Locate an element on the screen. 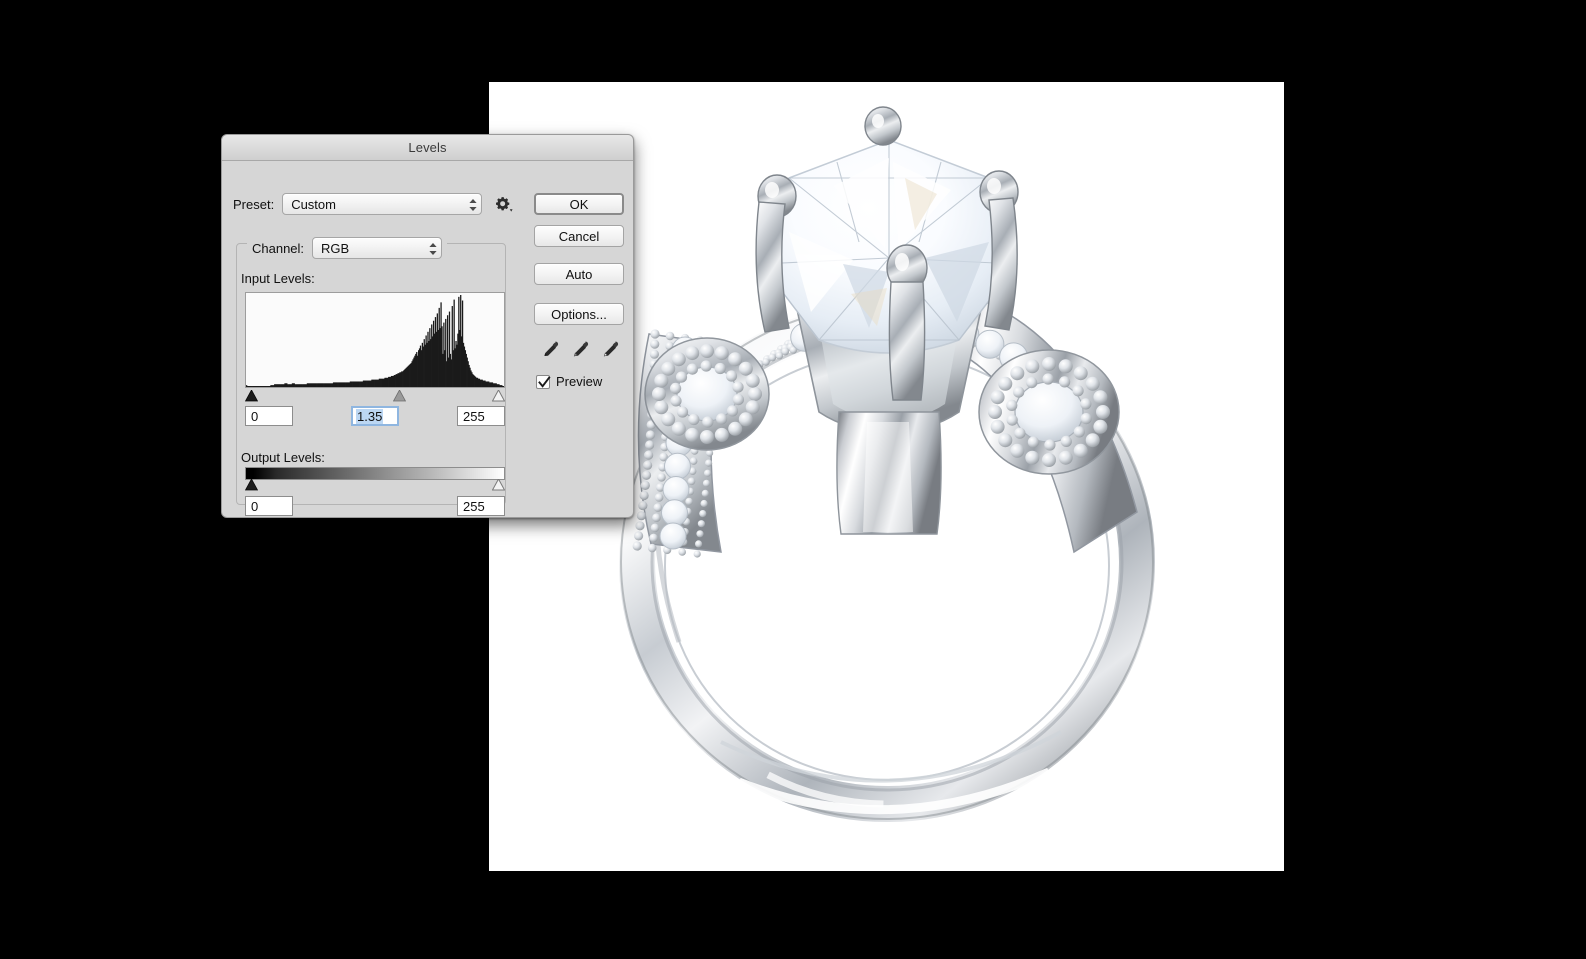 The width and height of the screenshot is (1586, 959). checkmark-icon is located at coordinates (544, 381).